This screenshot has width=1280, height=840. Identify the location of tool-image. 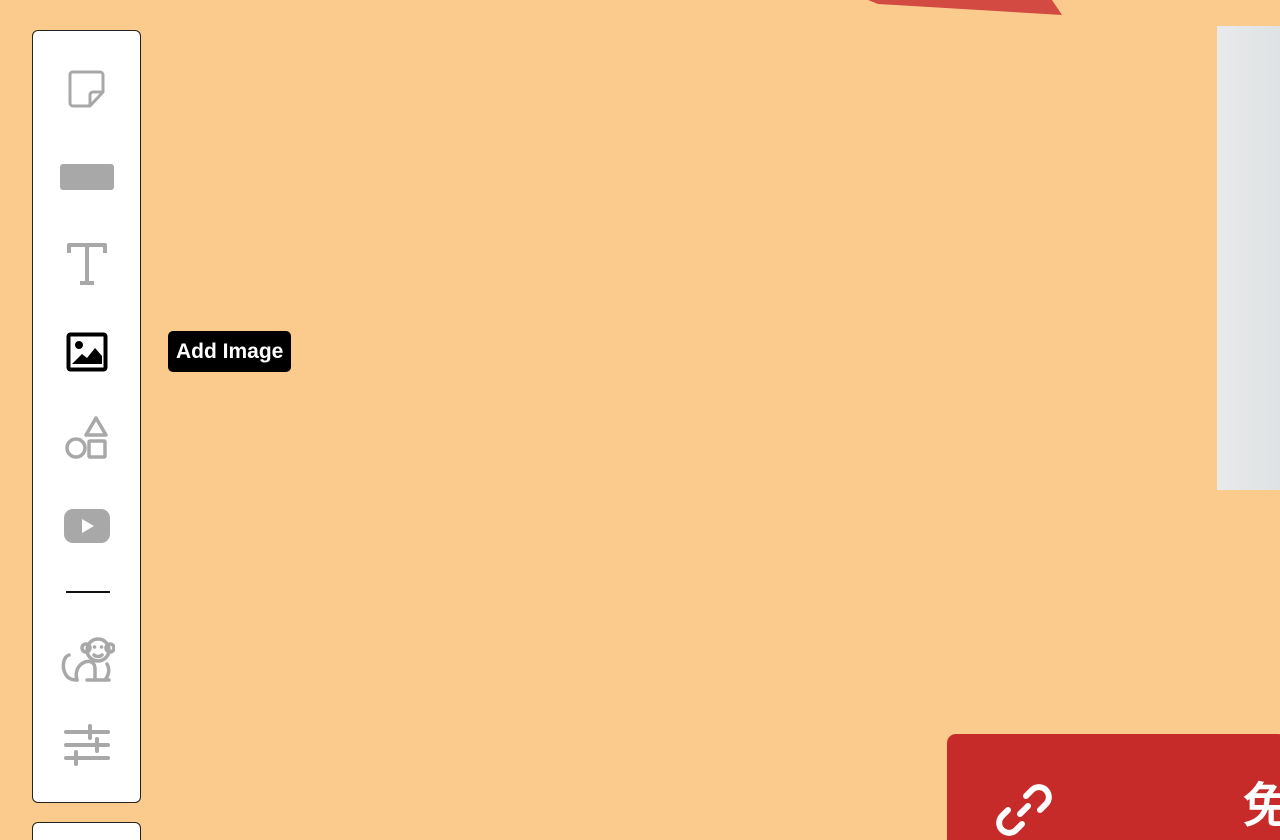
(86, 352).